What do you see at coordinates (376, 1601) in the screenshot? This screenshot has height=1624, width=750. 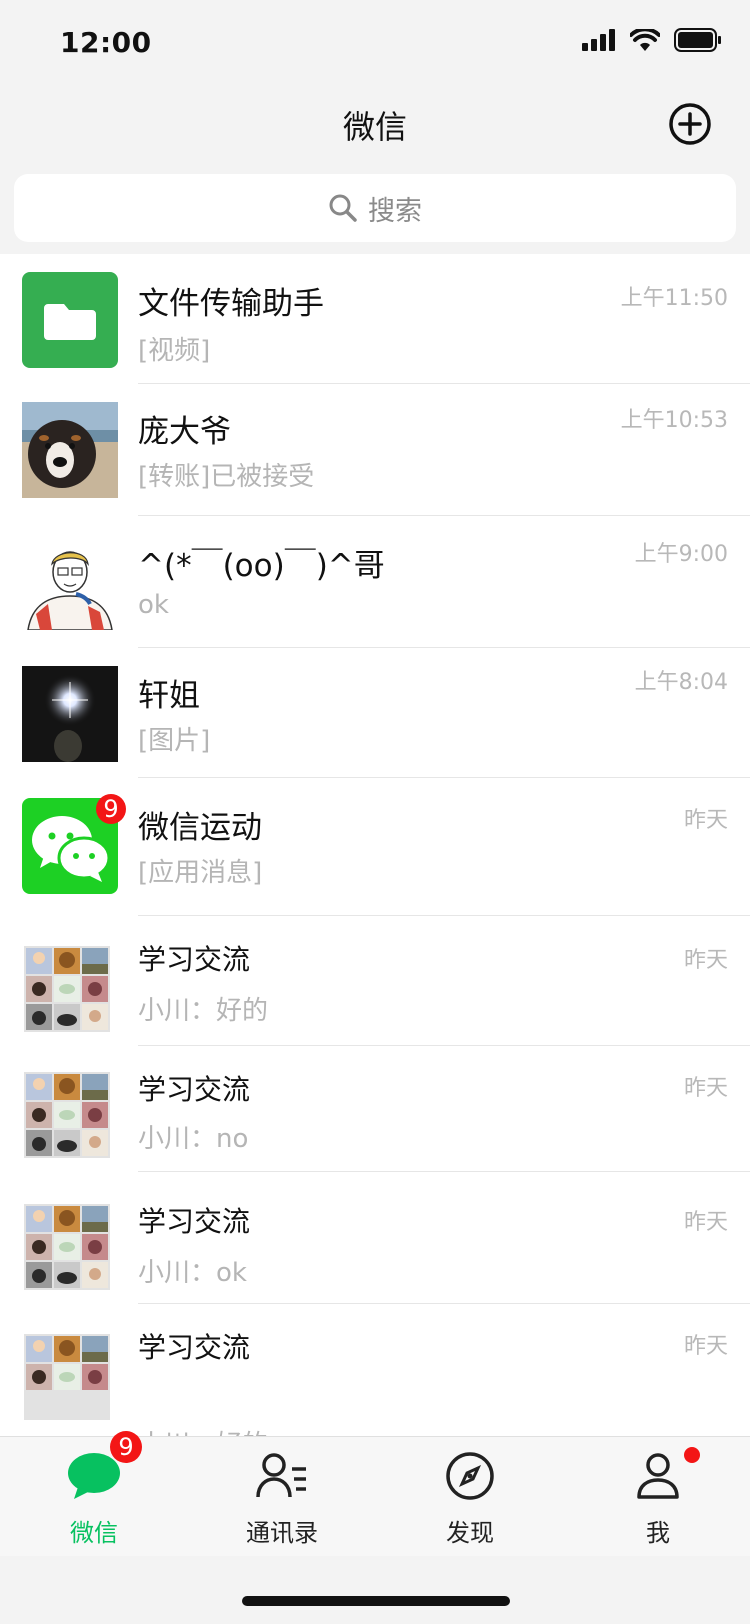 I see `home-indicator` at bounding box center [376, 1601].